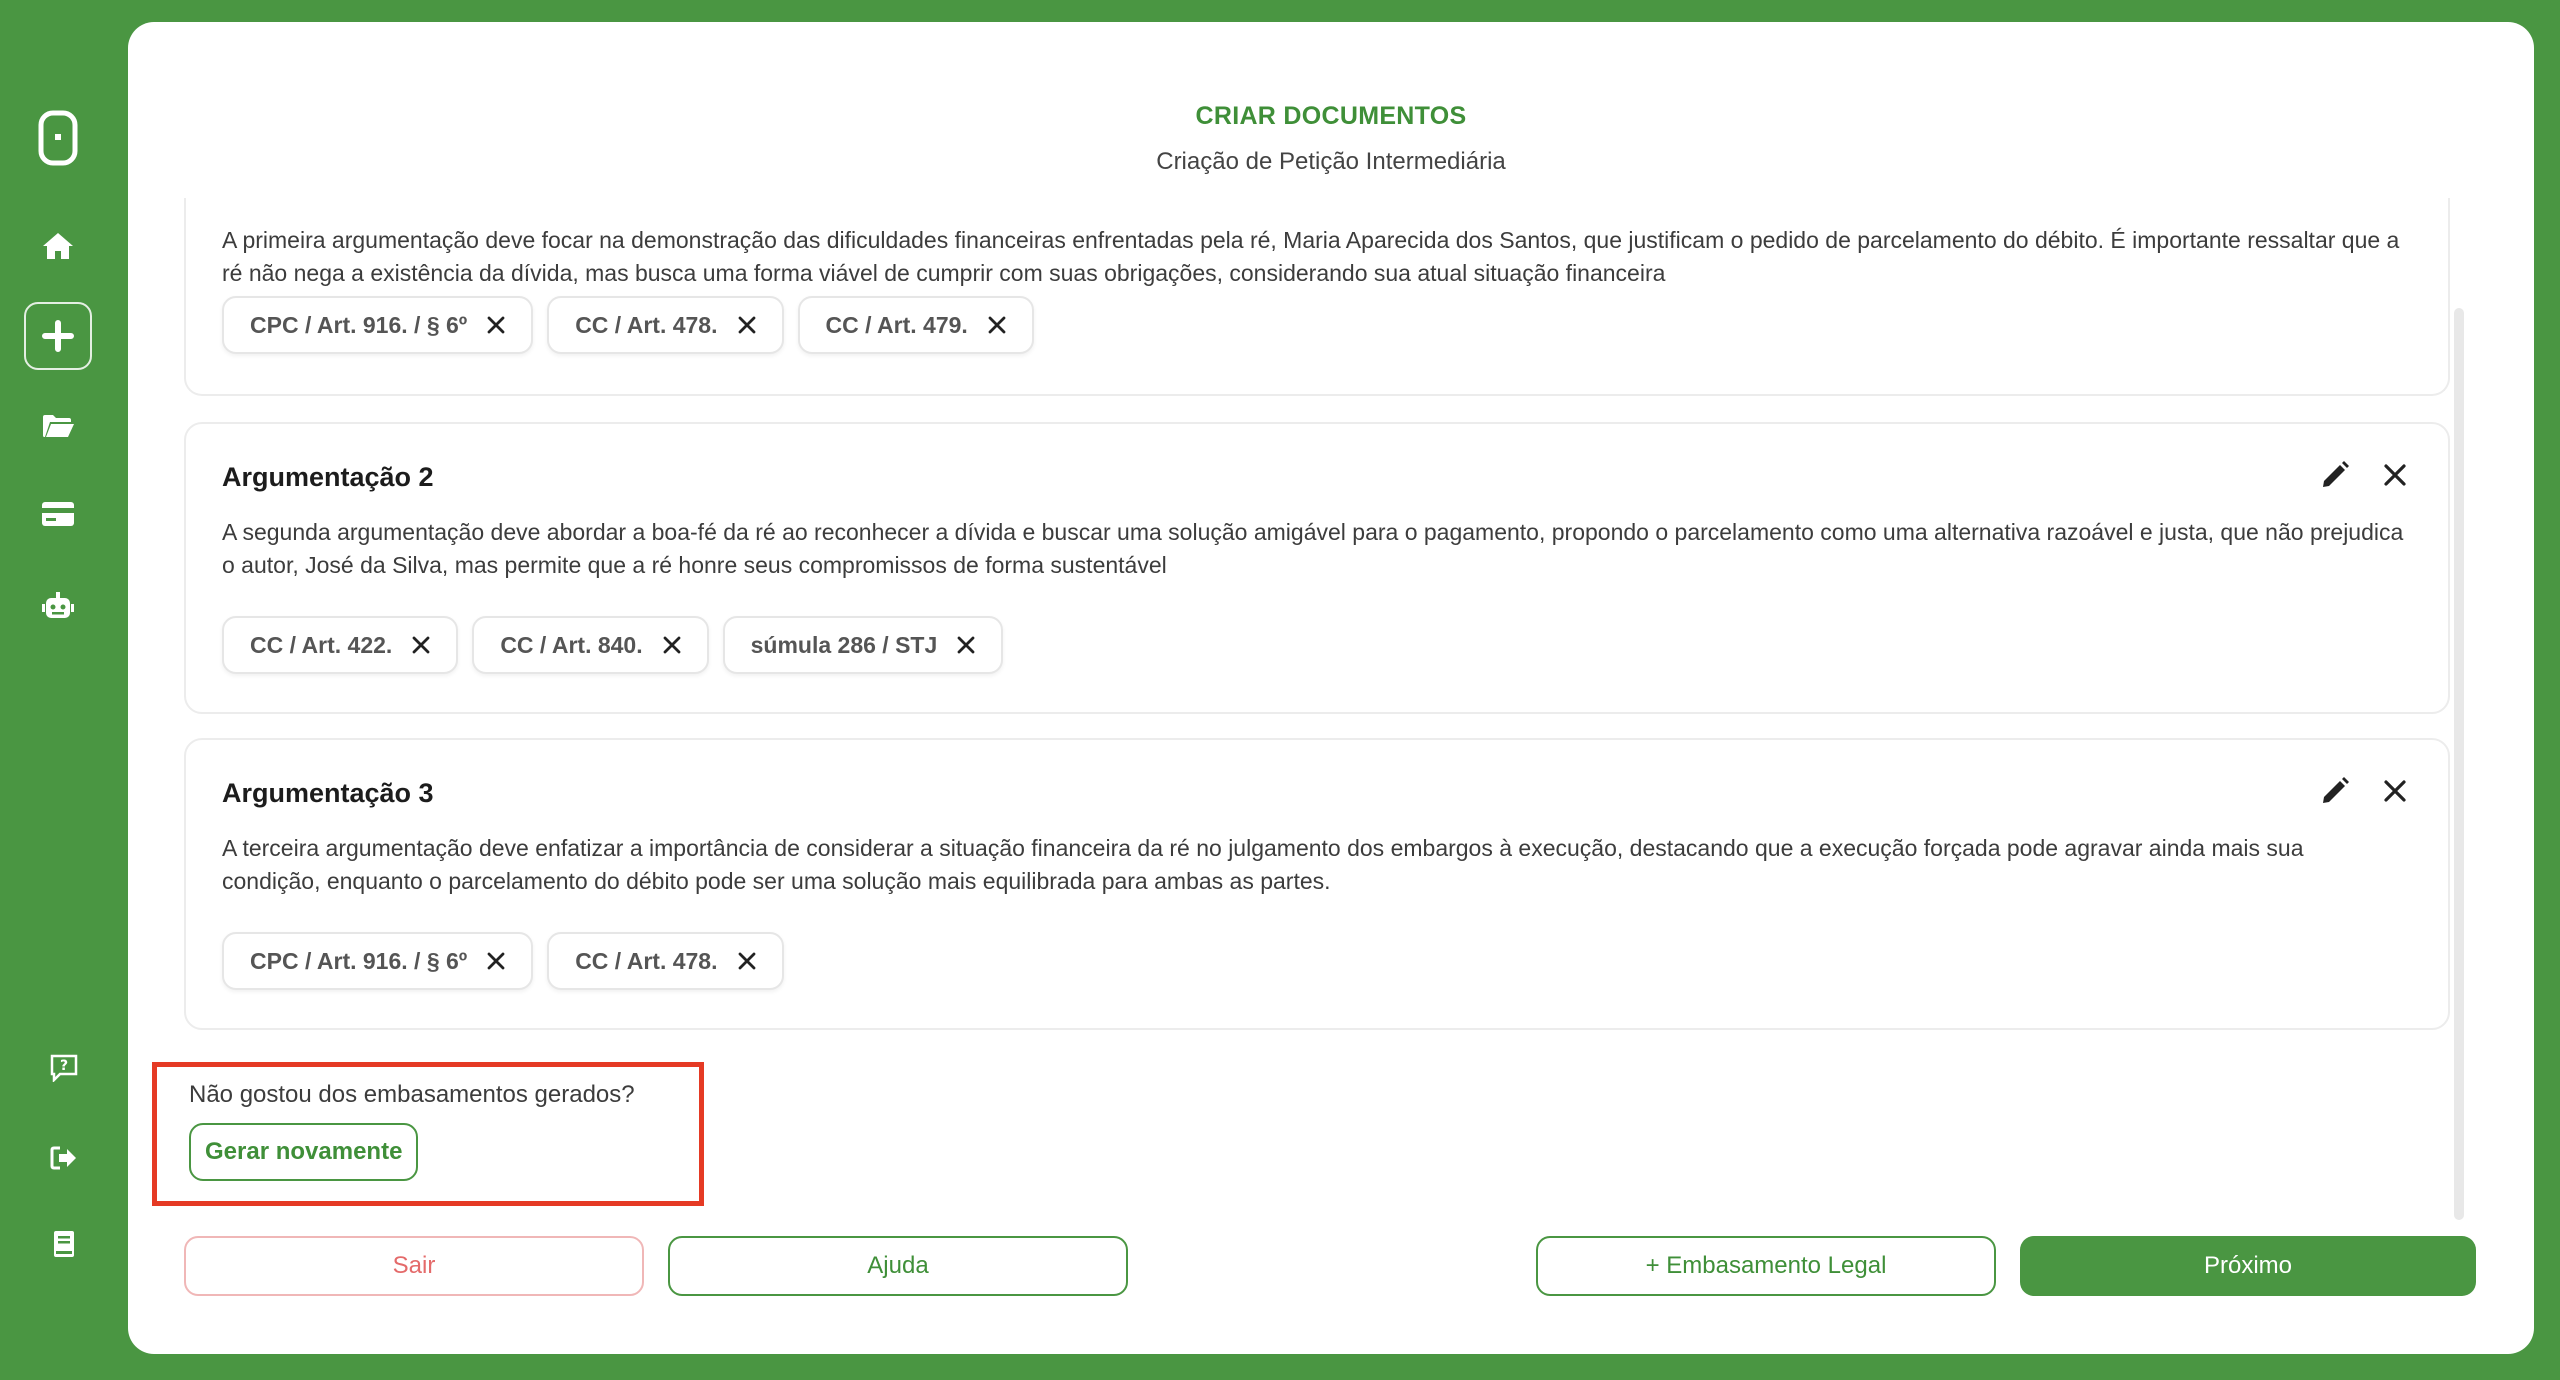 The width and height of the screenshot is (2560, 1380). Describe the element at coordinates (2248, 1266) in the screenshot. I see `next-button: Próximo` at that location.